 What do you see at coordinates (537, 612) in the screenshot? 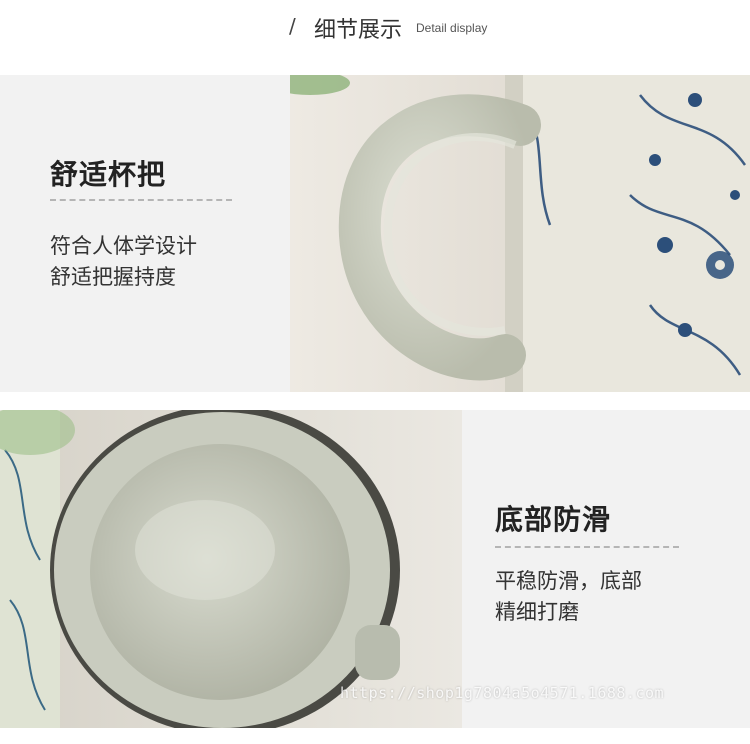
I see `feature-desc-line: 精细打磨` at bounding box center [537, 612].